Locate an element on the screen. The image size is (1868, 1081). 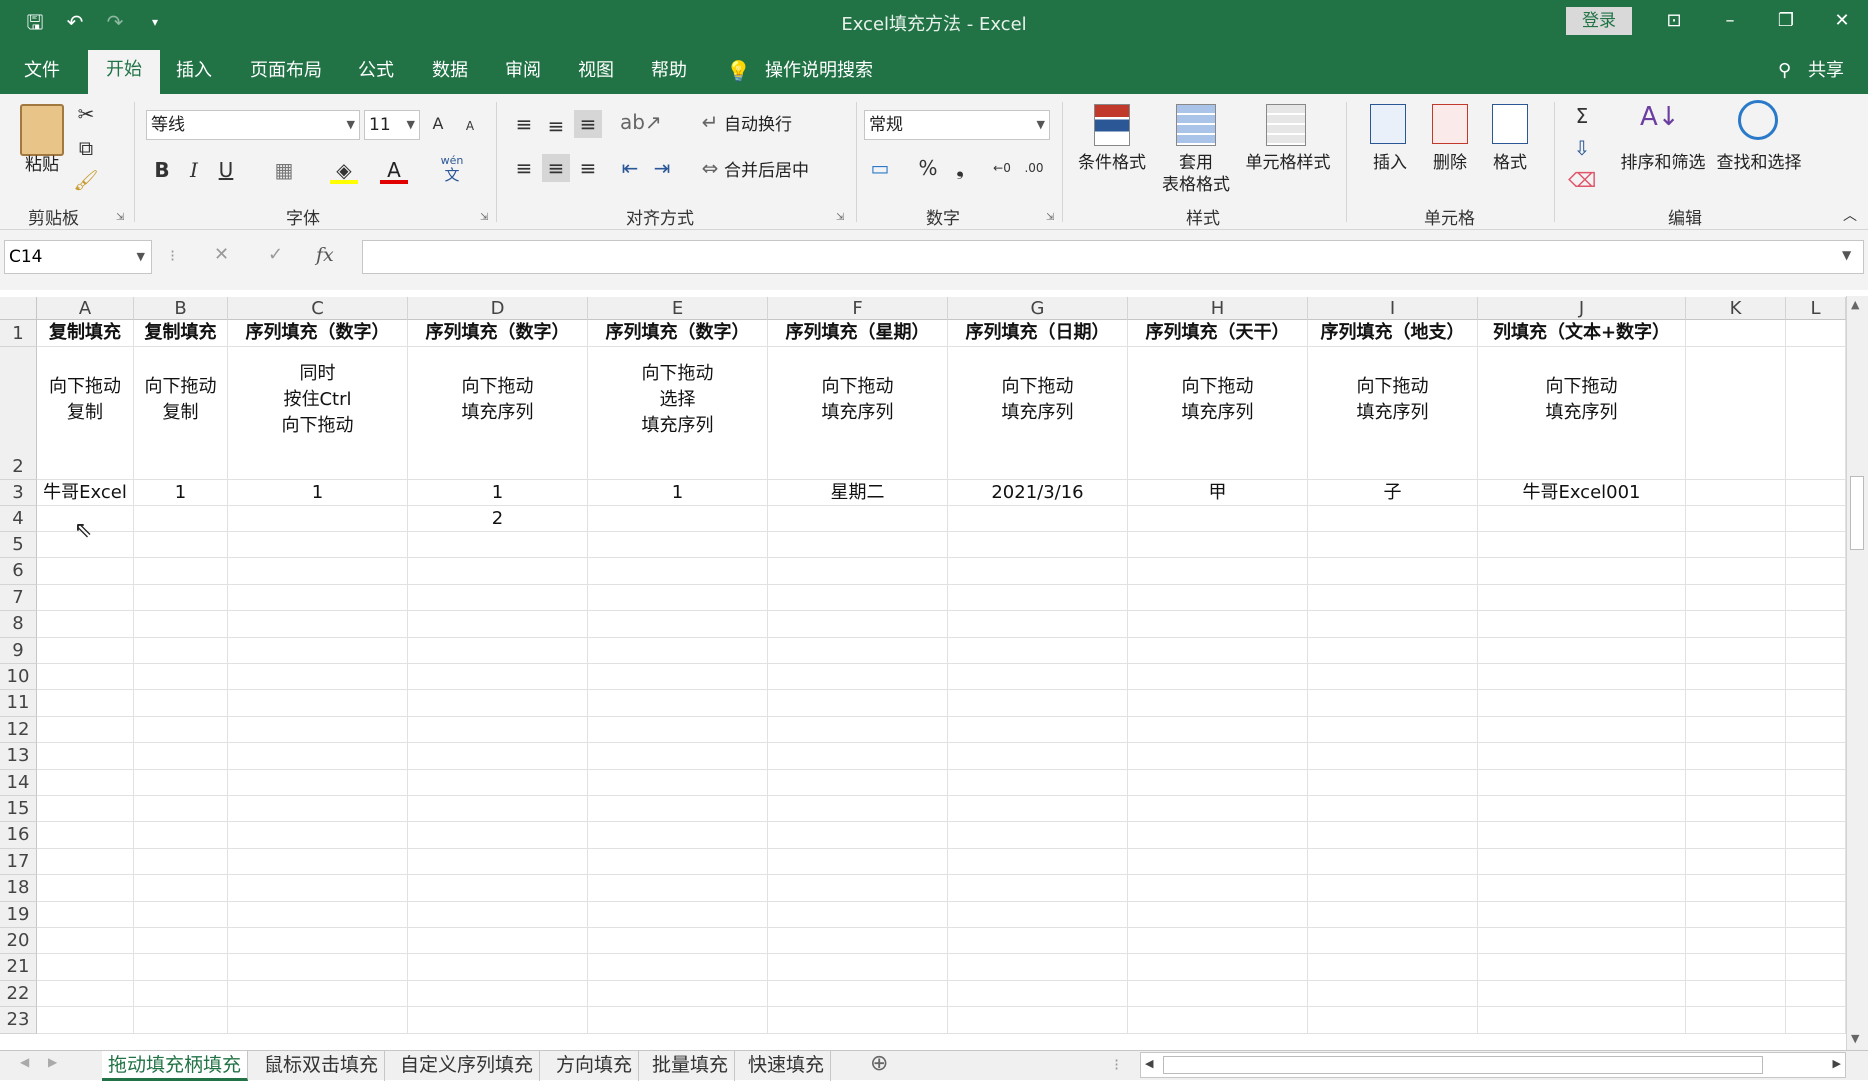
cell-l12 is located at coordinates (1816, 730).